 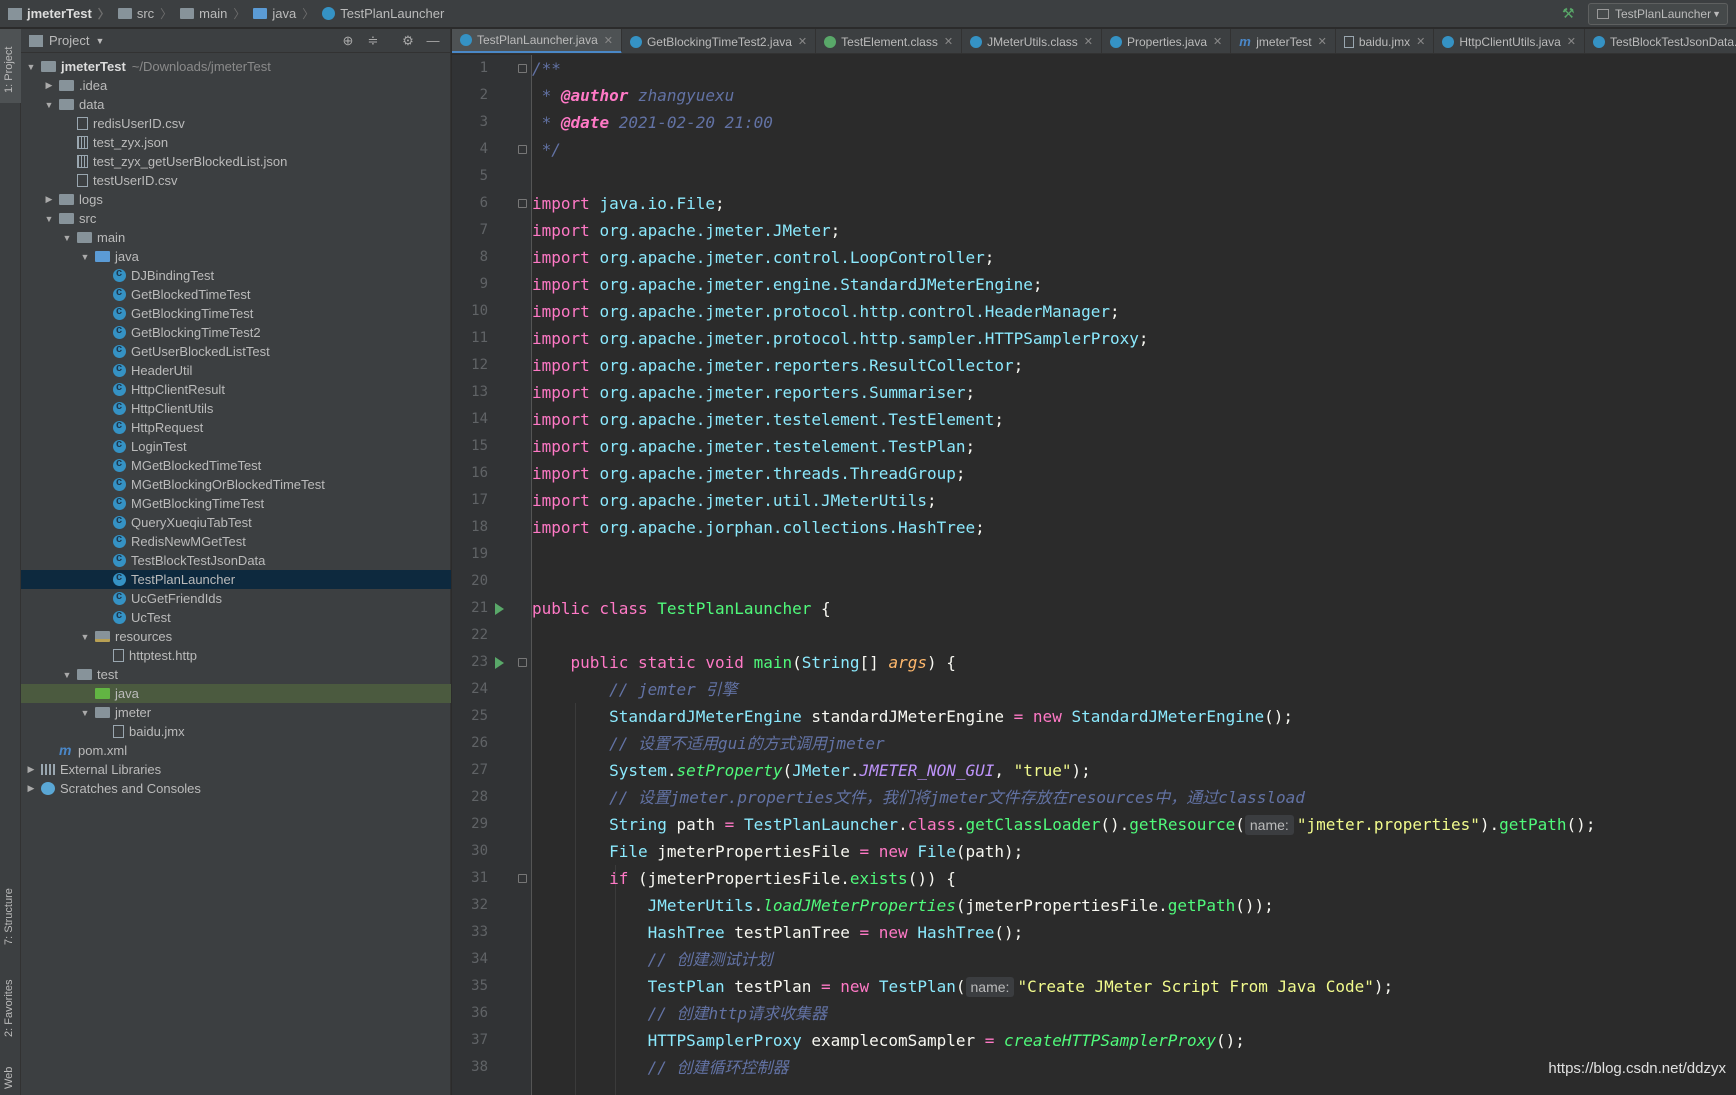 What do you see at coordinates (718, 1067) in the screenshot?
I see `code-comment: // 创建循环控制器` at bounding box center [718, 1067].